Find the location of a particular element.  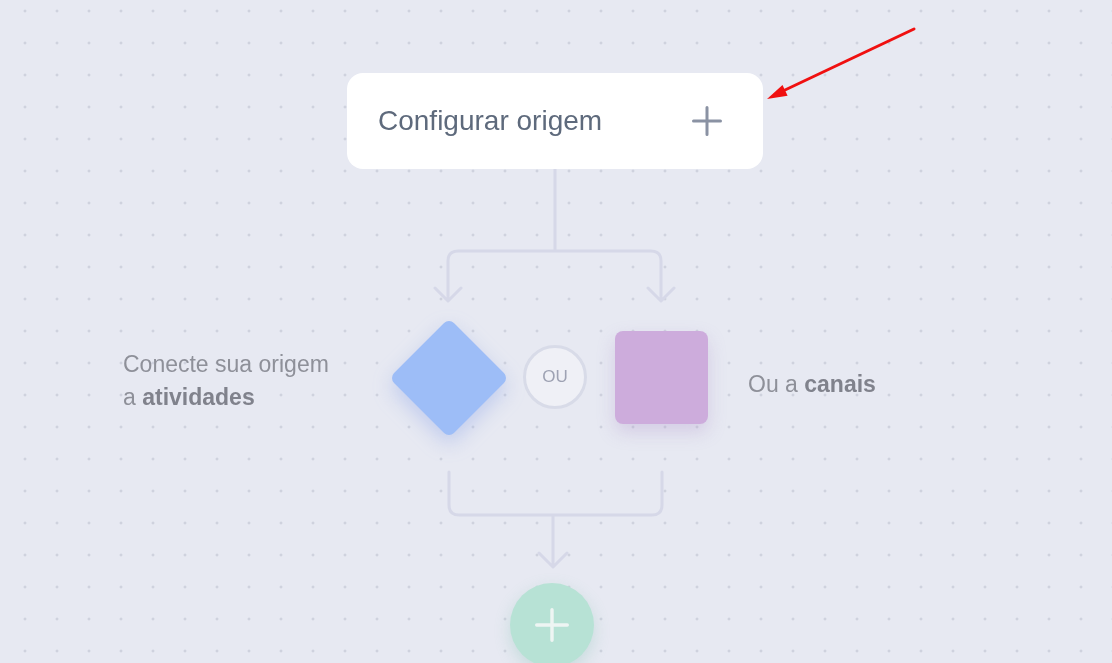

diamond-shape is located at coordinates (449, 378).